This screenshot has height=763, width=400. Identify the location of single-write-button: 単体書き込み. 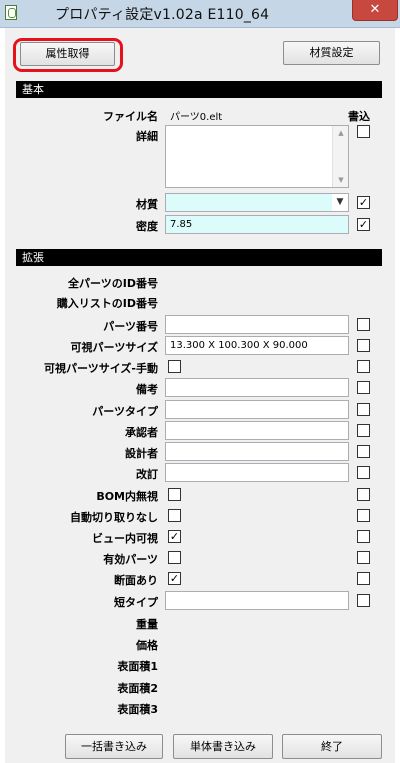
(223, 746).